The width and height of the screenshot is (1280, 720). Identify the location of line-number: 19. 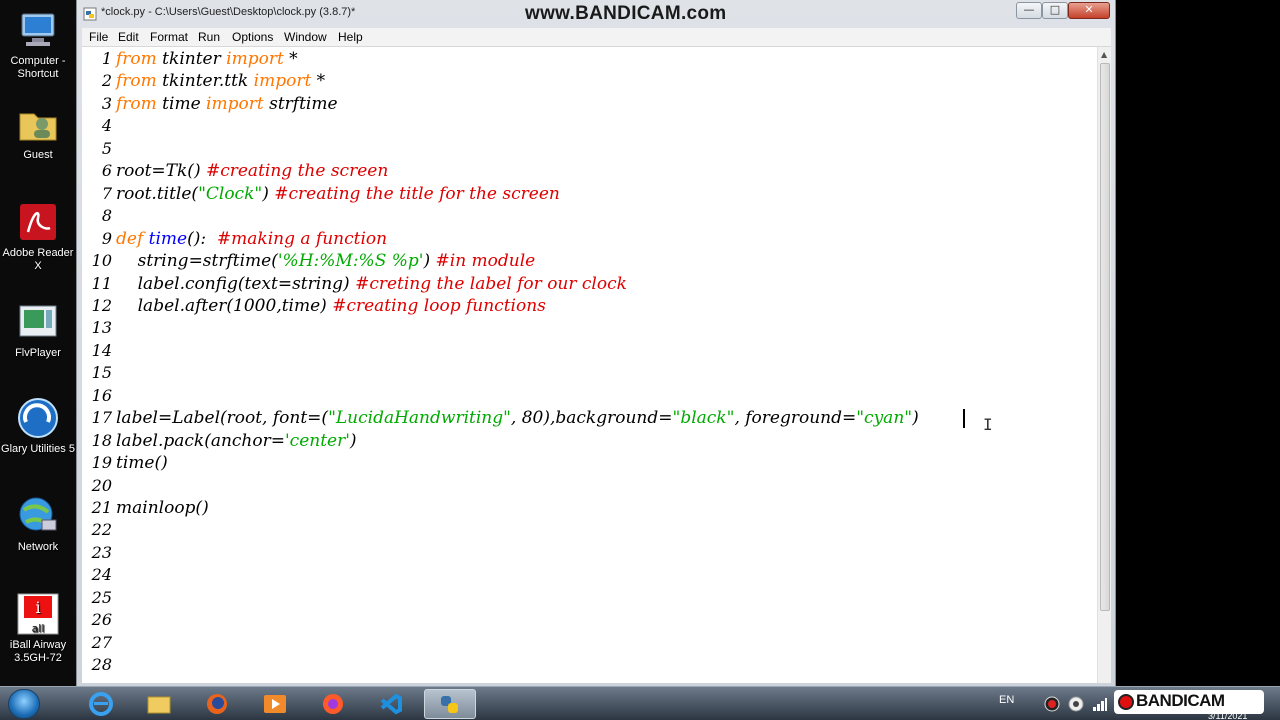
(101, 463).